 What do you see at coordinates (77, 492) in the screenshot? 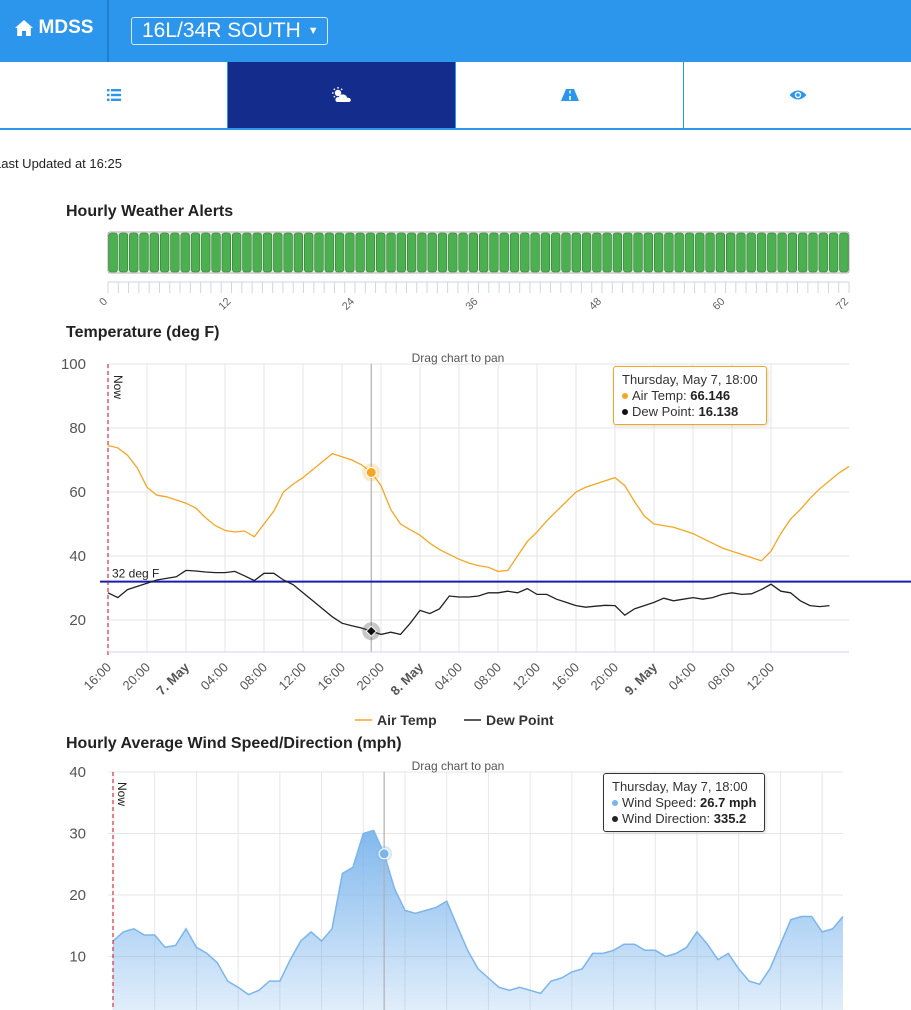
I see `temp-y-tick-label: 60` at bounding box center [77, 492].